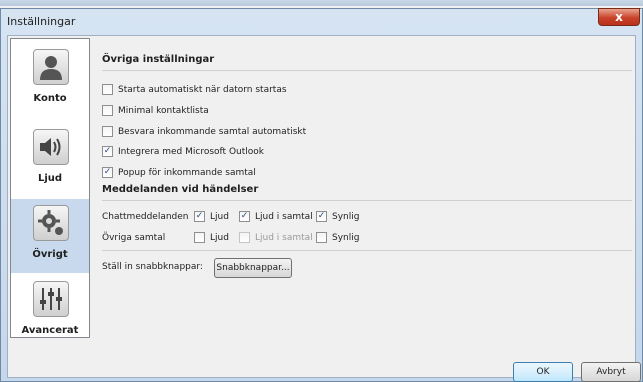 The width and height of the screenshot is (643, 382). Describe the element at coordinates (321, 216) in the screenshot. I see `chat-visible-checkbox` at that location.